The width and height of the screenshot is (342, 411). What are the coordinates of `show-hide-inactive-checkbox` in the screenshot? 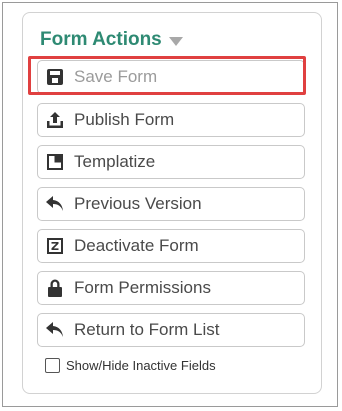 It's located at (52, 365).